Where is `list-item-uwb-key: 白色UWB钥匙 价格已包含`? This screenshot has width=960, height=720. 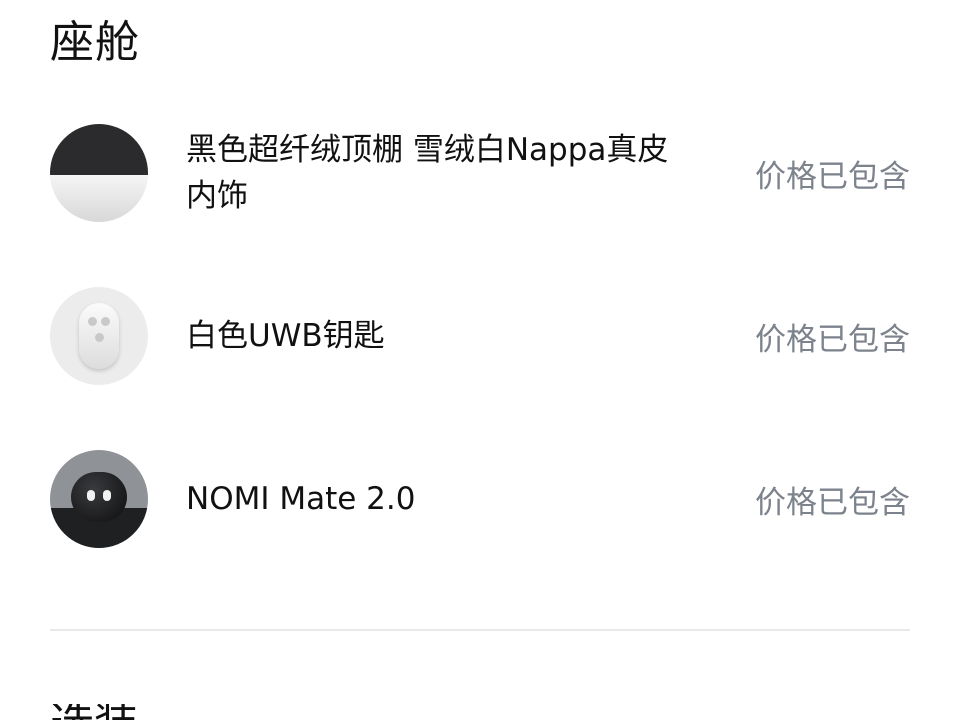
list-item-uwb-key: 白色UWB钥匙 价格已包含 is located at coordinates (480, 336).